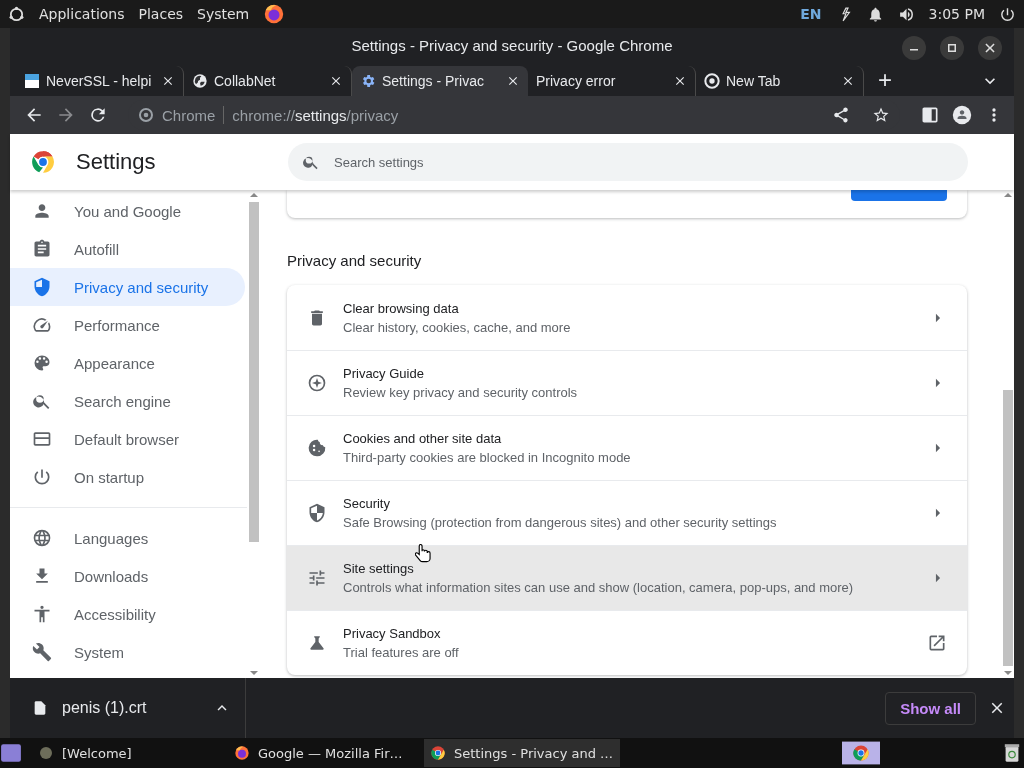  What do you see at coordinates (161, 14) in the screenshot?
I see `panel-menu: Places` at bounding box center [161, 14].